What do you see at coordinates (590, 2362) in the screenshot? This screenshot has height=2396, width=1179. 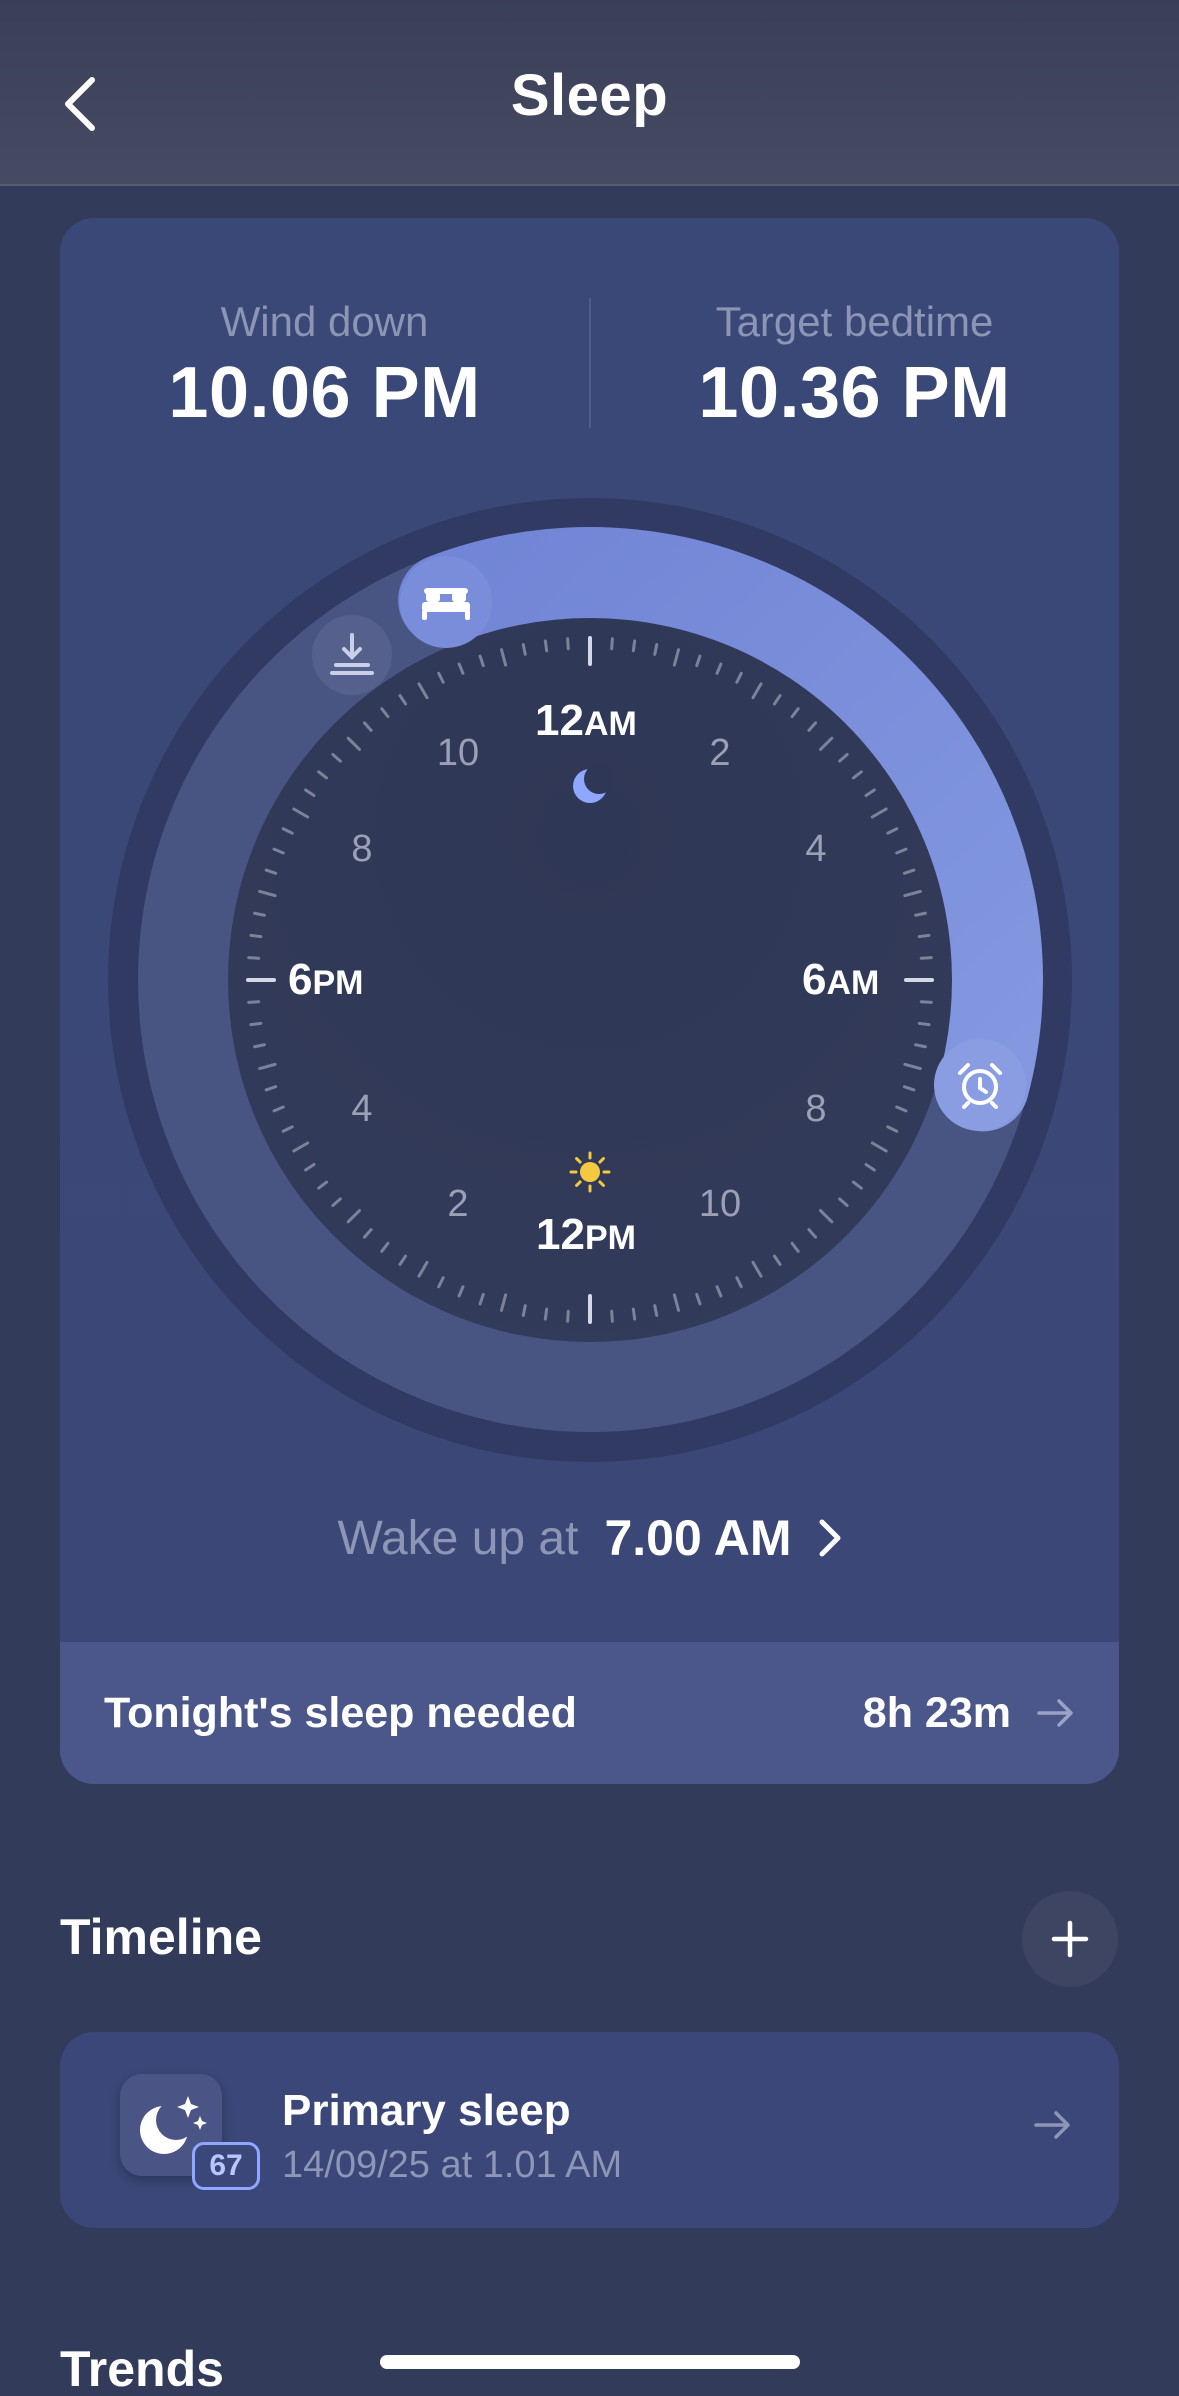 I see `home-indicator` at bounding box center [590, 2362].